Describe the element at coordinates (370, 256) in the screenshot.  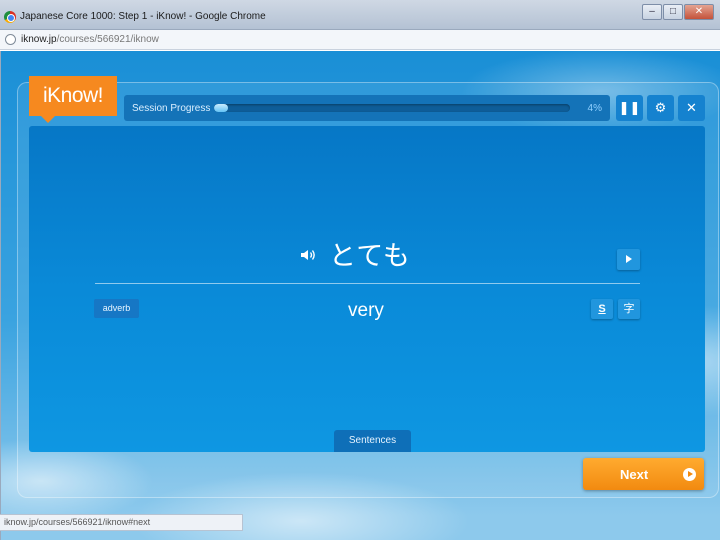
I see `cue-word: とても` at that location.